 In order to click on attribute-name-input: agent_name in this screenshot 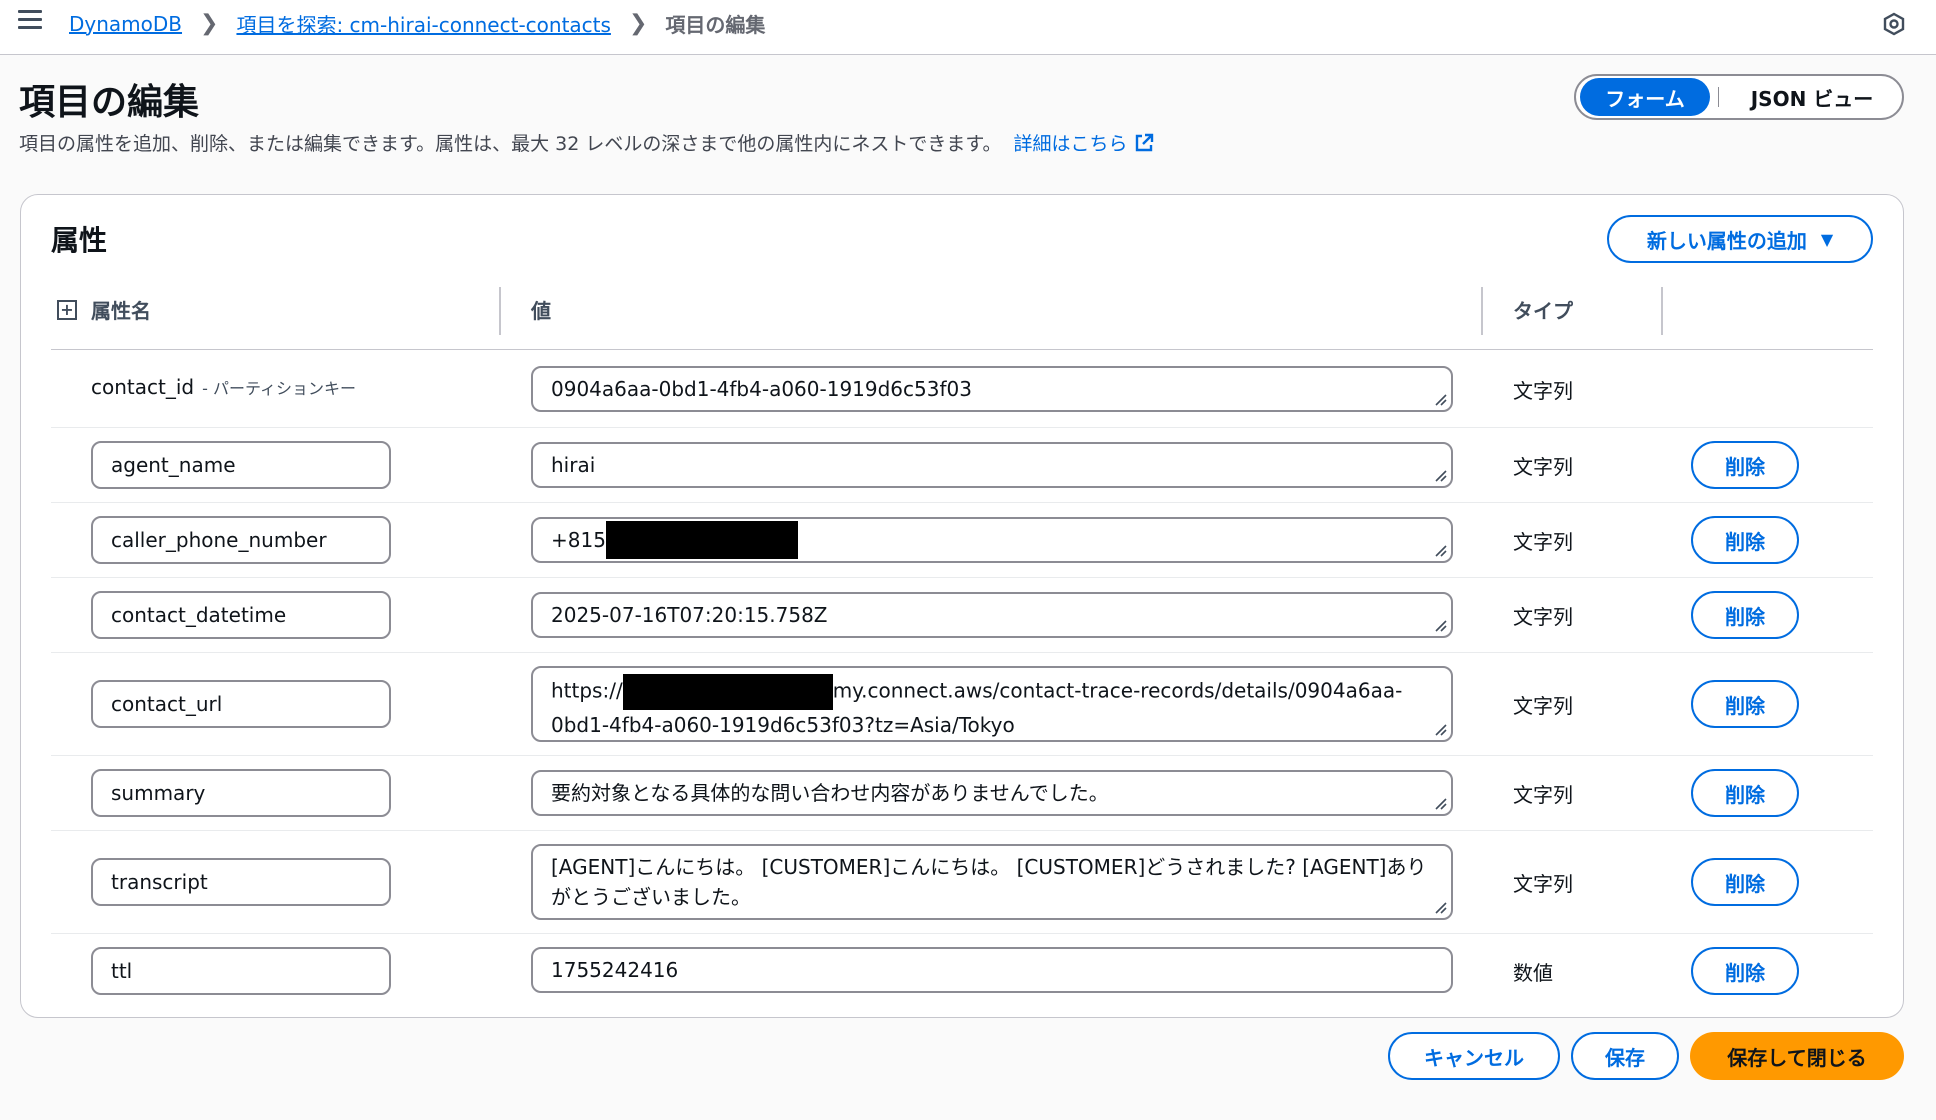, I will do `click(241, 465)`.